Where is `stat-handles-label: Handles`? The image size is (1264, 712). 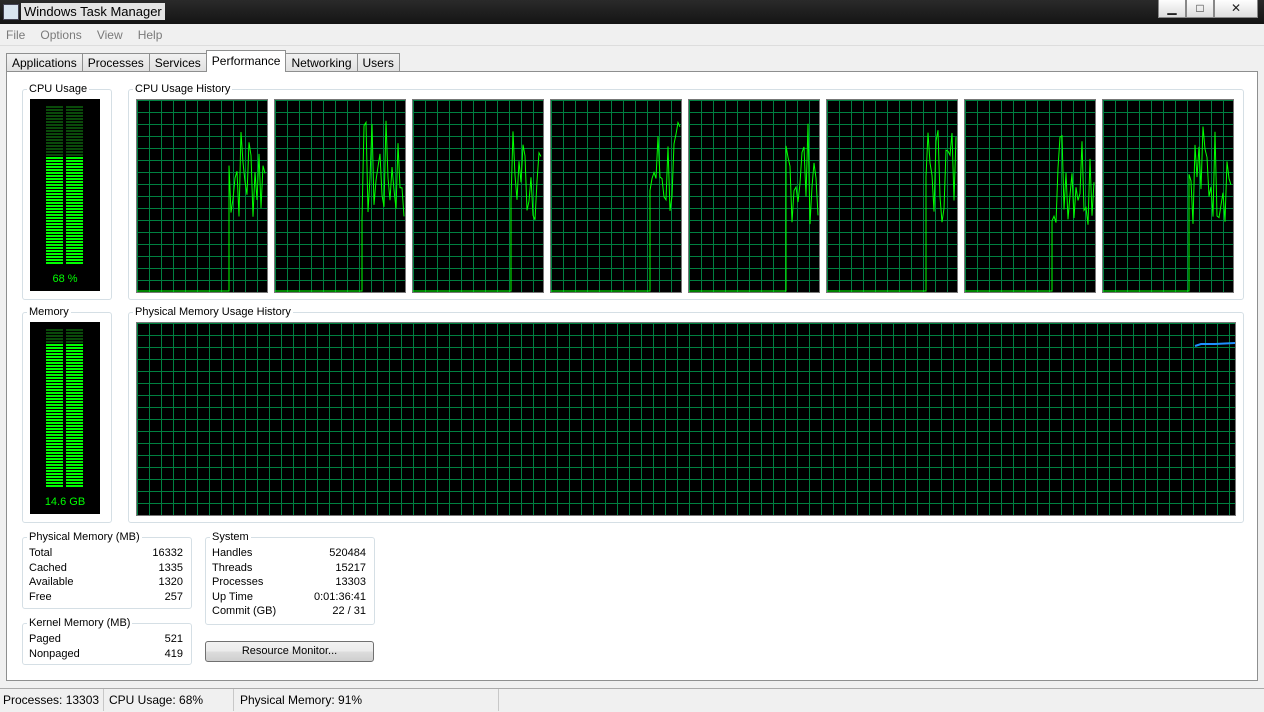 stat-handles-label: Handles is located at coordinates (232, 553).